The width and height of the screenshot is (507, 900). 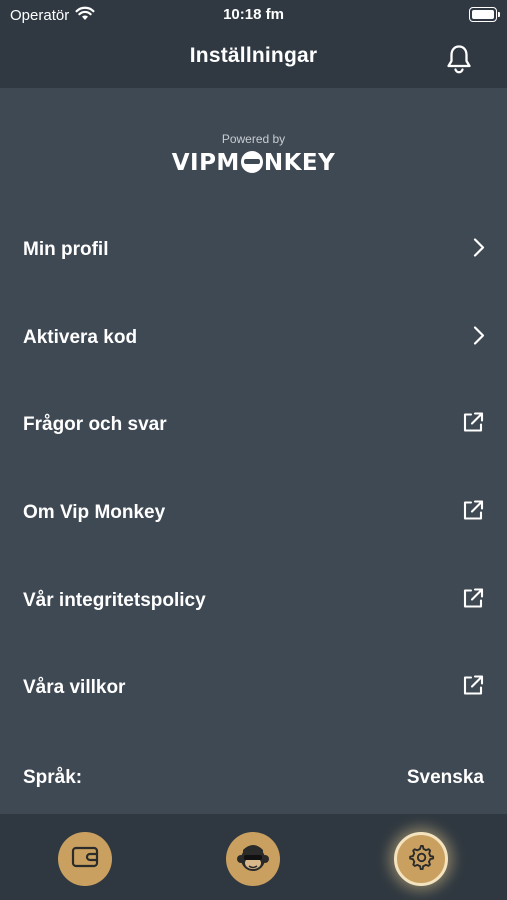 I want to click on bell-icon, so click(x=459, y=59).